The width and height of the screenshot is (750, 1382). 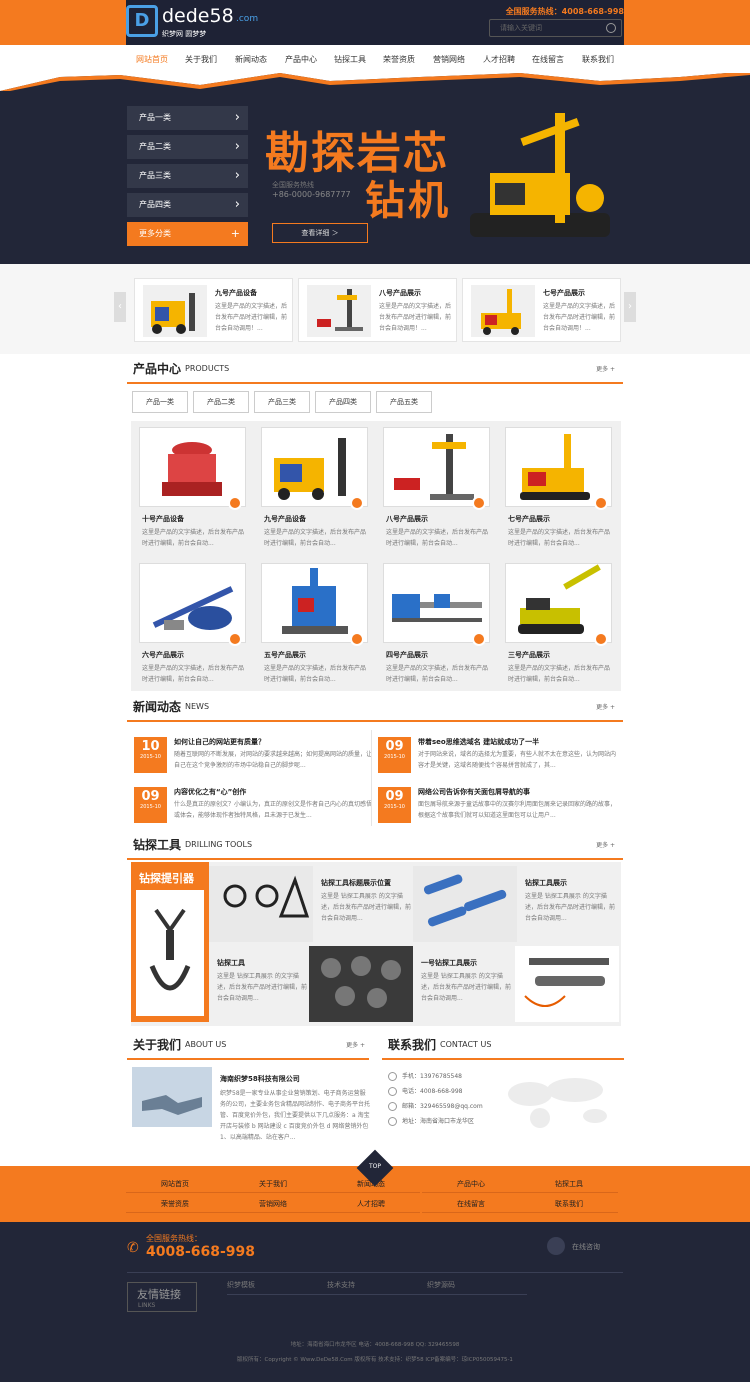 What do you see at coordinates (187, 234) in the screenshot?
I see `more-categories-button: 更多分类 +` at bounding box center [187, 234].